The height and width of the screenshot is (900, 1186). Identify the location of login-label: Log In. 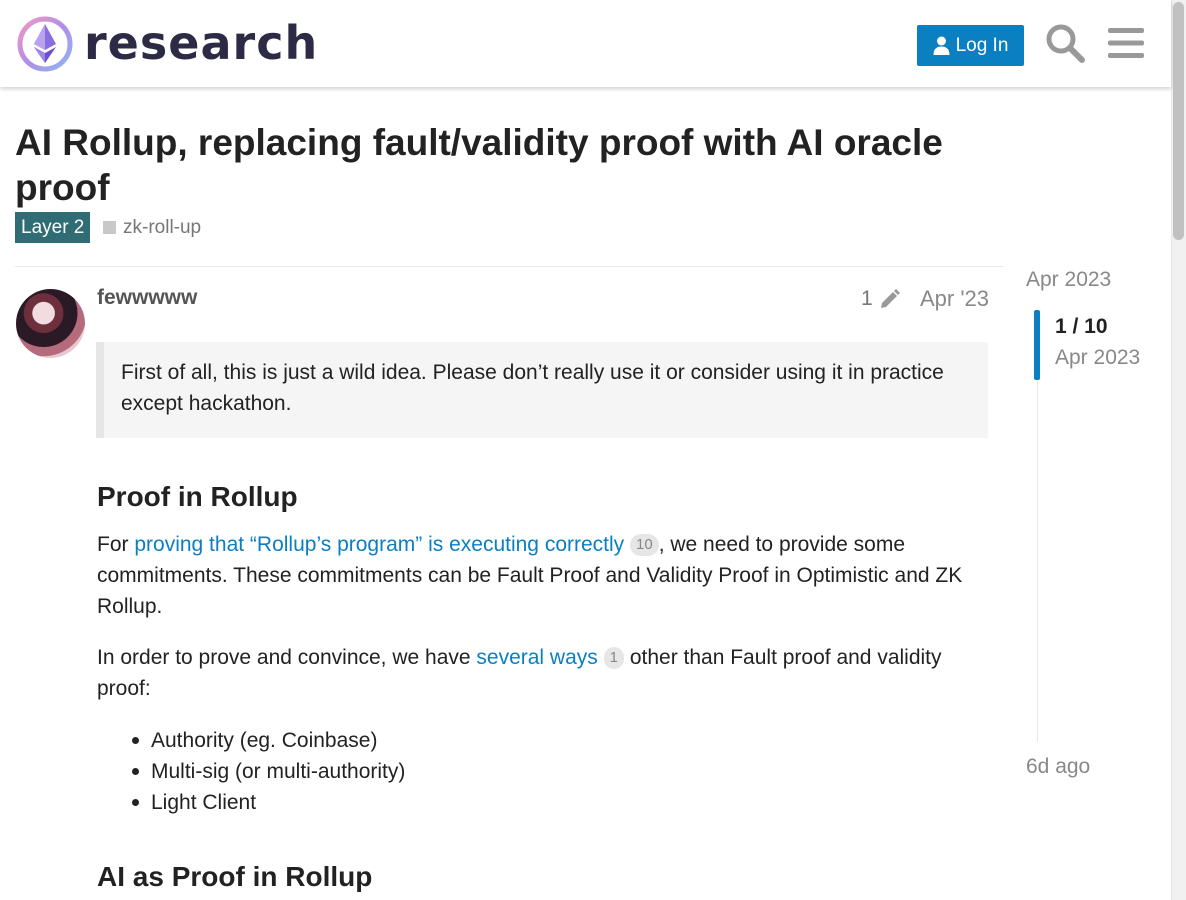
(982, 45).